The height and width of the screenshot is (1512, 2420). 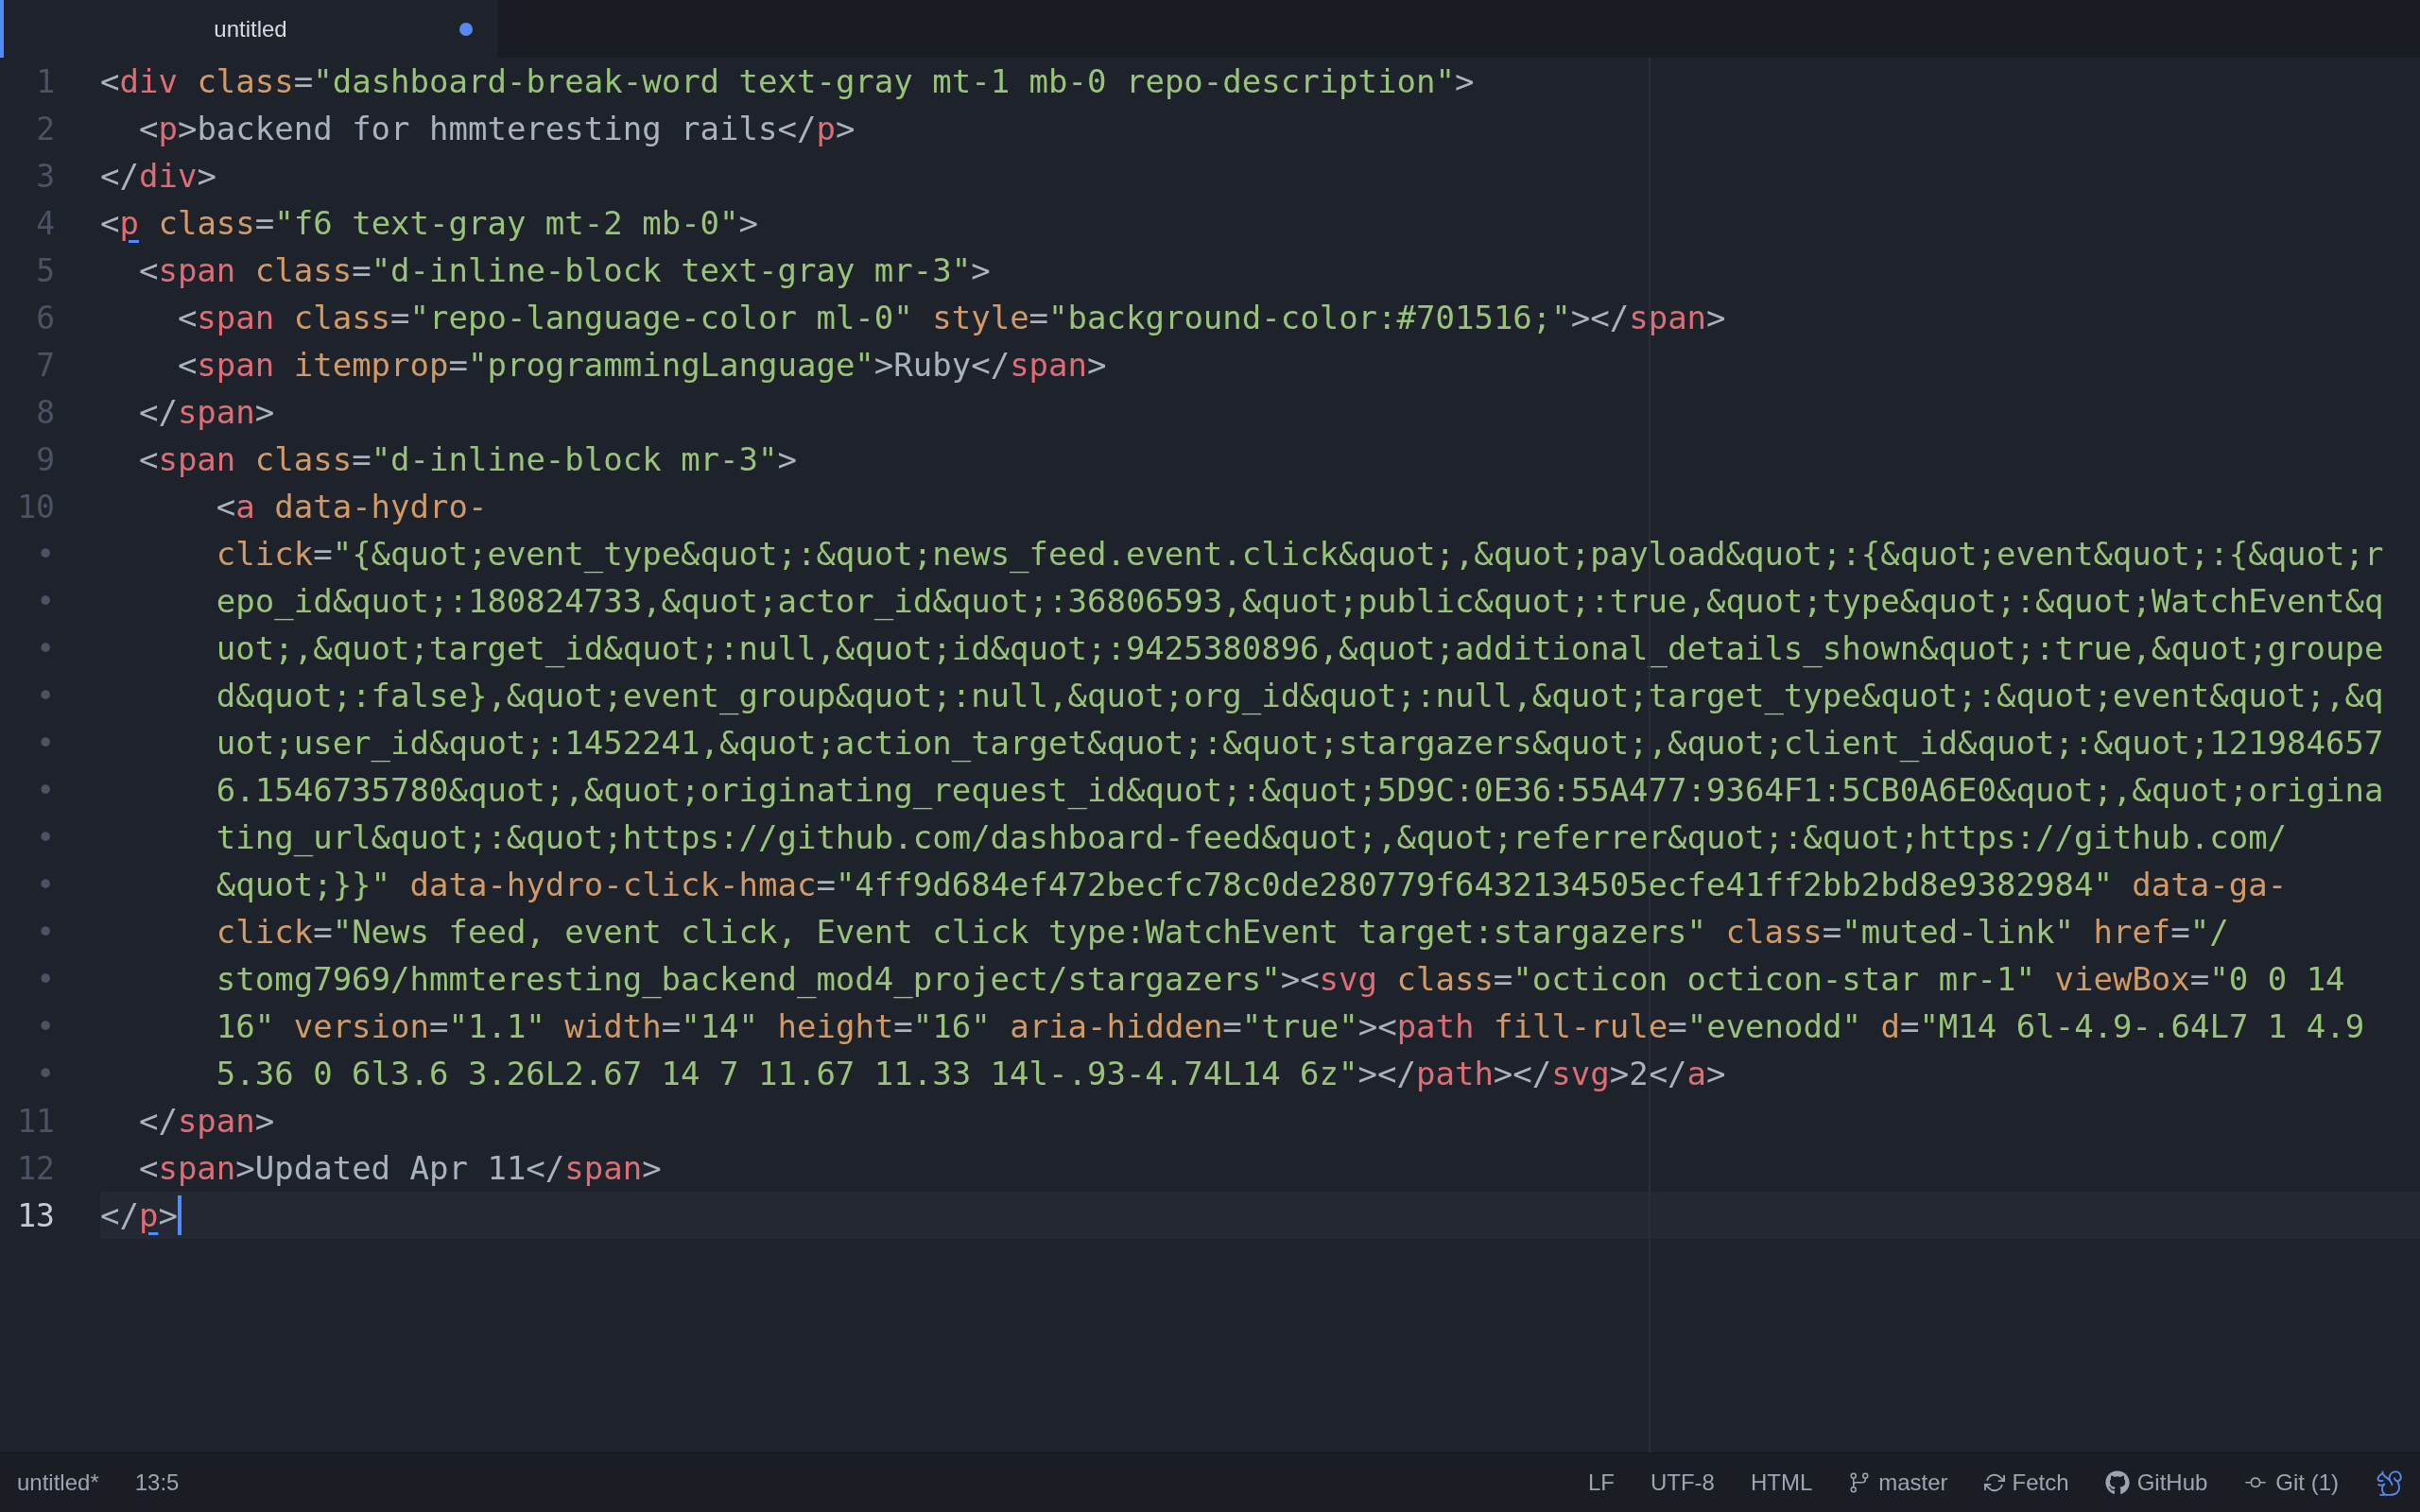 What do you see at coordinates (45, 270) in the screenshot?
I see `line-number: 5` at bounding box center [45, 270].